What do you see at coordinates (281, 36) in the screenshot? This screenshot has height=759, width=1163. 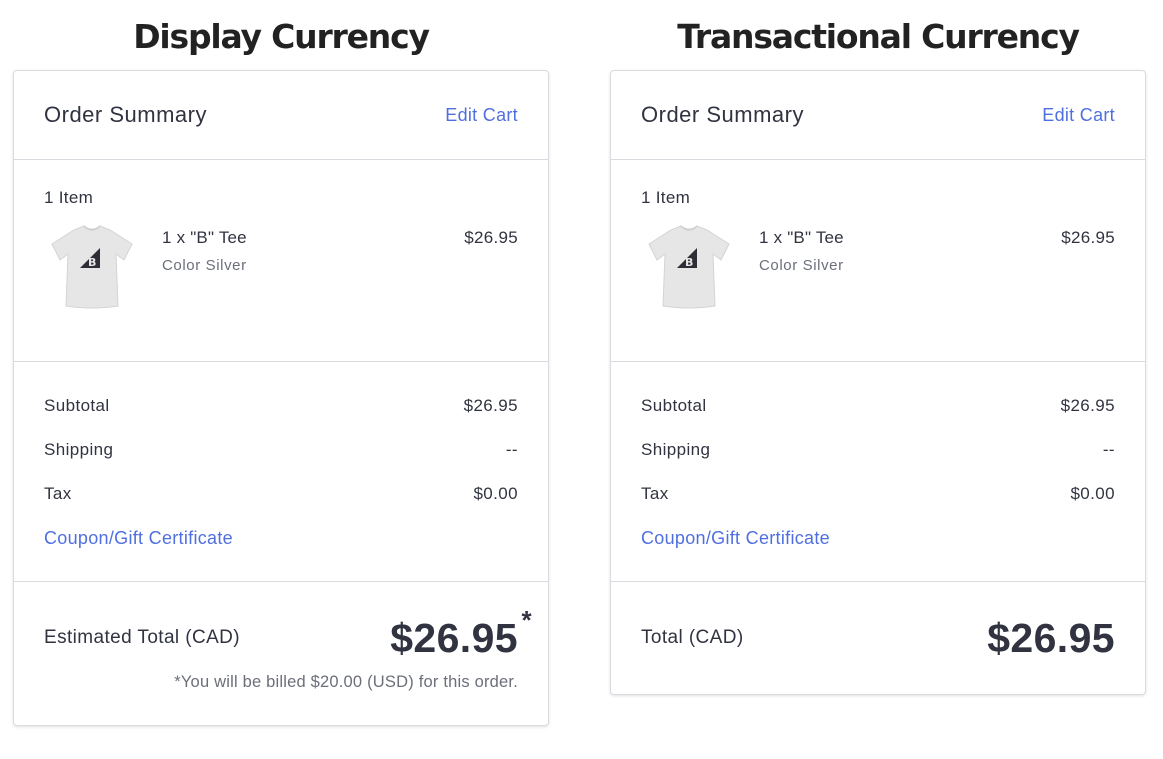 I see `display-currency-heading: Display Currency` at bounding box center [281, 36].